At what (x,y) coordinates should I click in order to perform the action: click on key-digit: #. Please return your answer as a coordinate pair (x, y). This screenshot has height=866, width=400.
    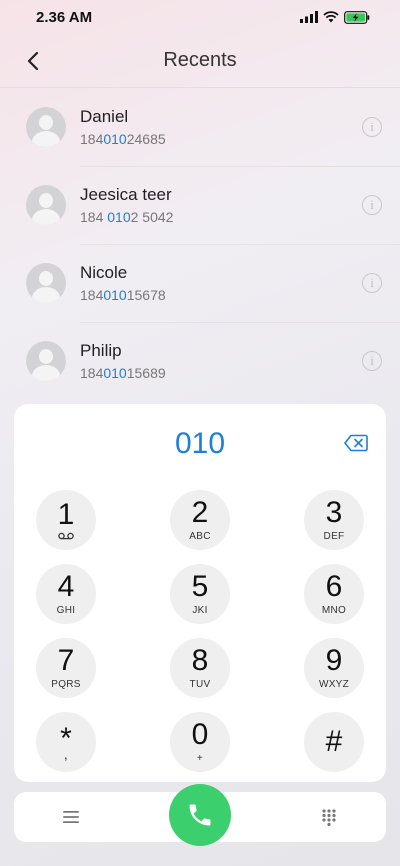
    Looking at the image, I should click on (334, 741).